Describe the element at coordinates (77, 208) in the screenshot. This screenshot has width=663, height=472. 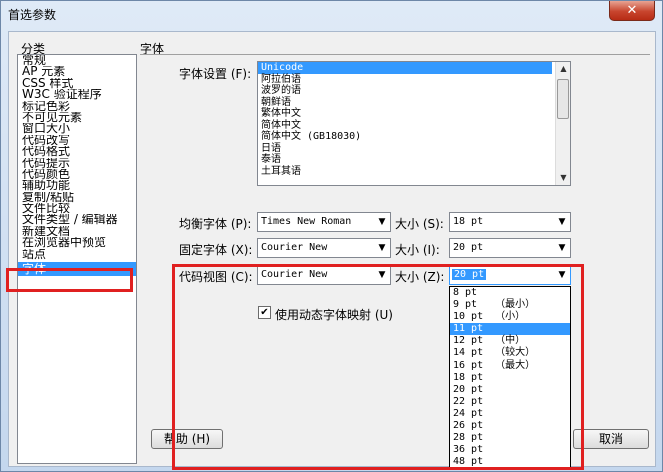
I see `category-item: 文件比较` at that location.